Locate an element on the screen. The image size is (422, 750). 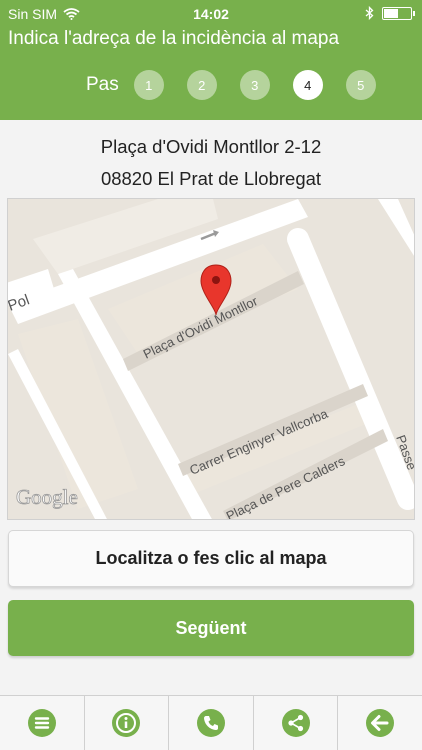
step-1: 1 is located at coordinates (148, 85).